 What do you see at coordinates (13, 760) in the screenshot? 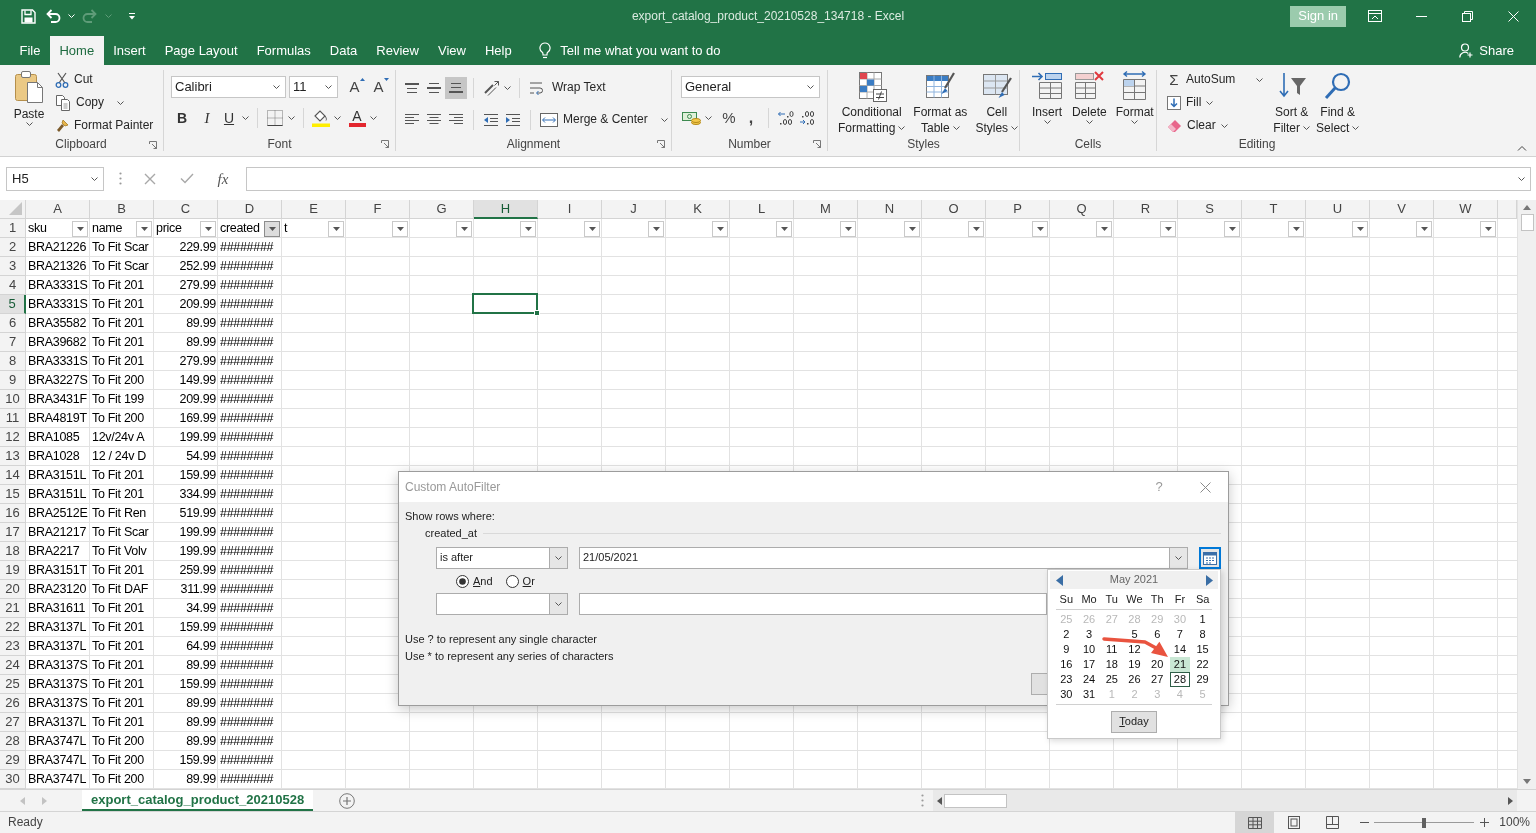
I see `row-header: 29` at bounding box center [13, 760].